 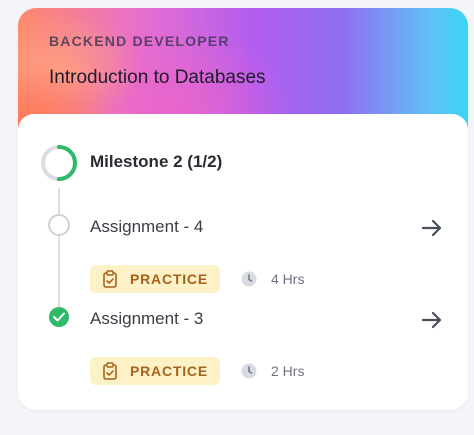 What do you see at coordinates (156, 161) in the screenshot?
I see `milestone-title: Milestone 2 (1/2)` at bounding box center [156, 161].